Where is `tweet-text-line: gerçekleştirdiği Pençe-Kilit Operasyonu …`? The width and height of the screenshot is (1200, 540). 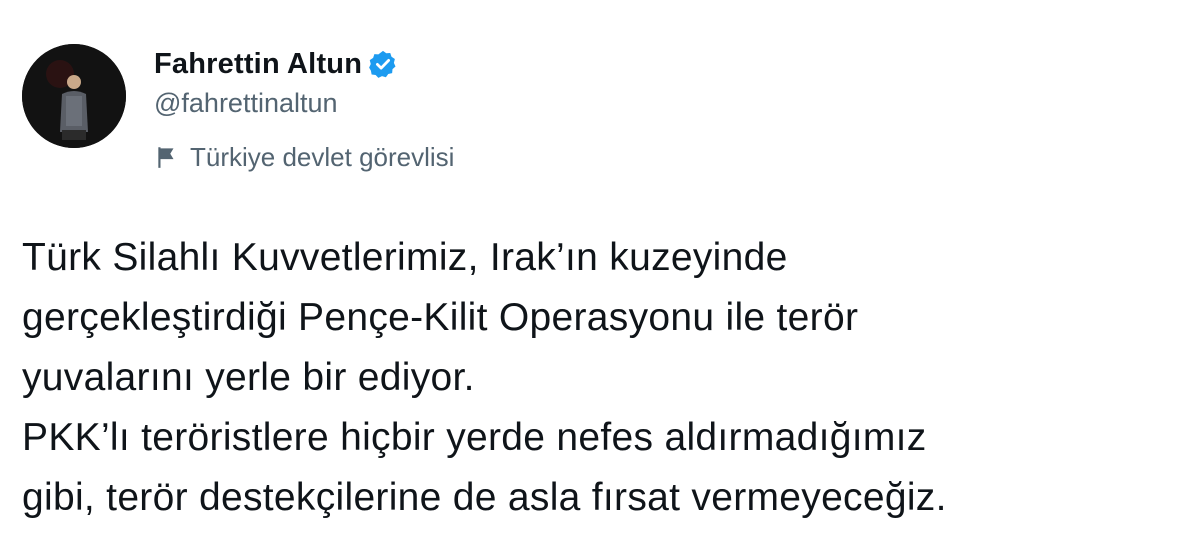
tweet-text-line: gerçekleştirdiği Pençe-Kilit Operasyonu … is located at coordinates (440, 317).